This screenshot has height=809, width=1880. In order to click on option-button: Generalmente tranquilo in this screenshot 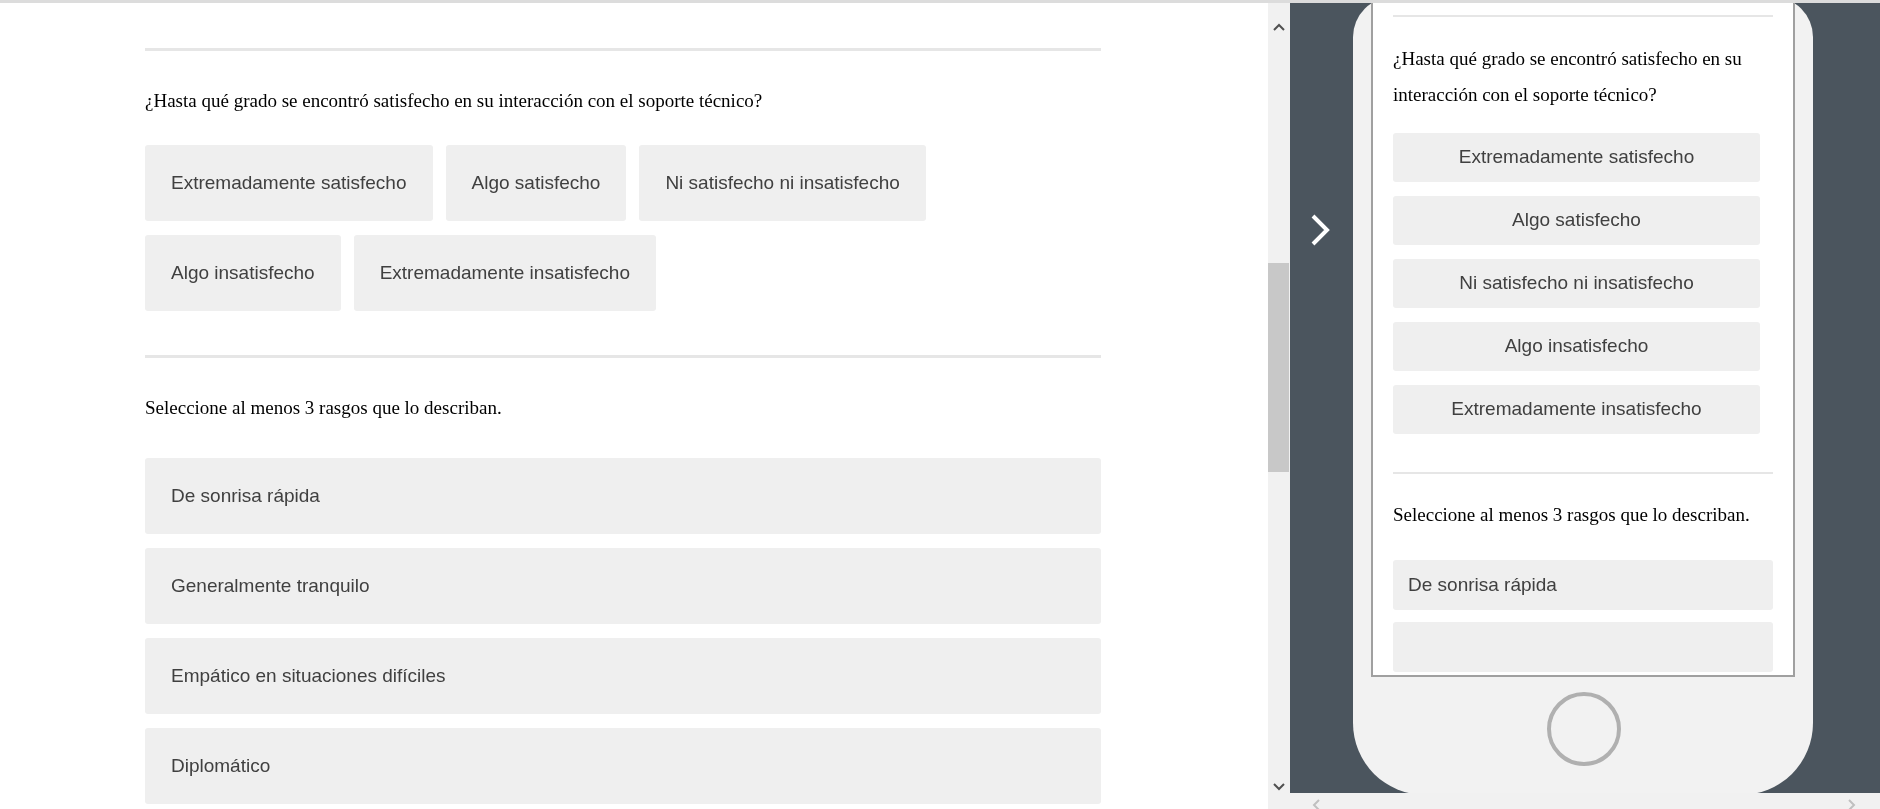, I will do `click(623, 586)`.